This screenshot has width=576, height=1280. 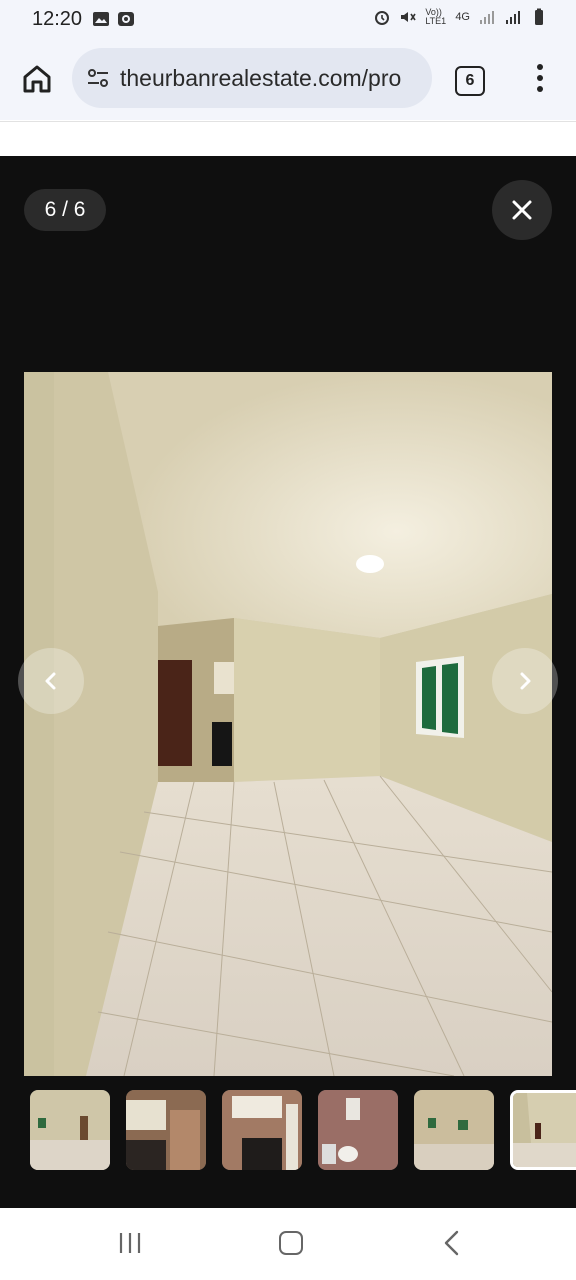 I want to click on record-icon, so click(x=126, y=19).